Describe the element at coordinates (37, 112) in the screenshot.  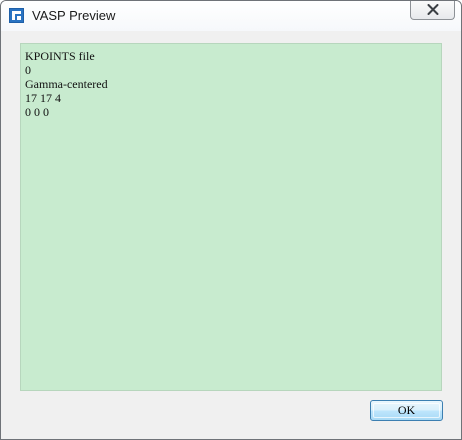
I see `preview-line: 0 0 0` at that location.